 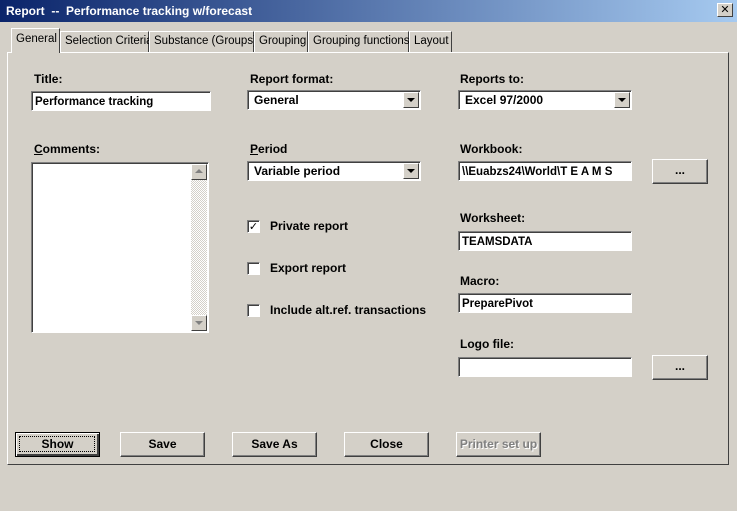 I want to click on close-icon: ✕, so click(x=725, y=10).